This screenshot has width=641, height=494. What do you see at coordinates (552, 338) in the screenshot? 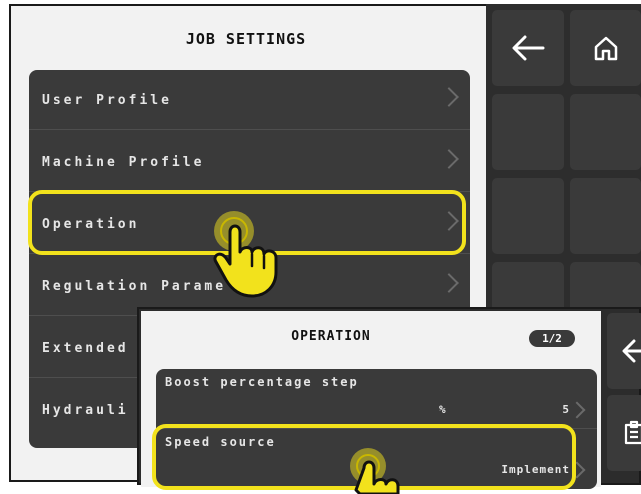
I see `page-indicator: 1/2` at bounding box center [552, 338].